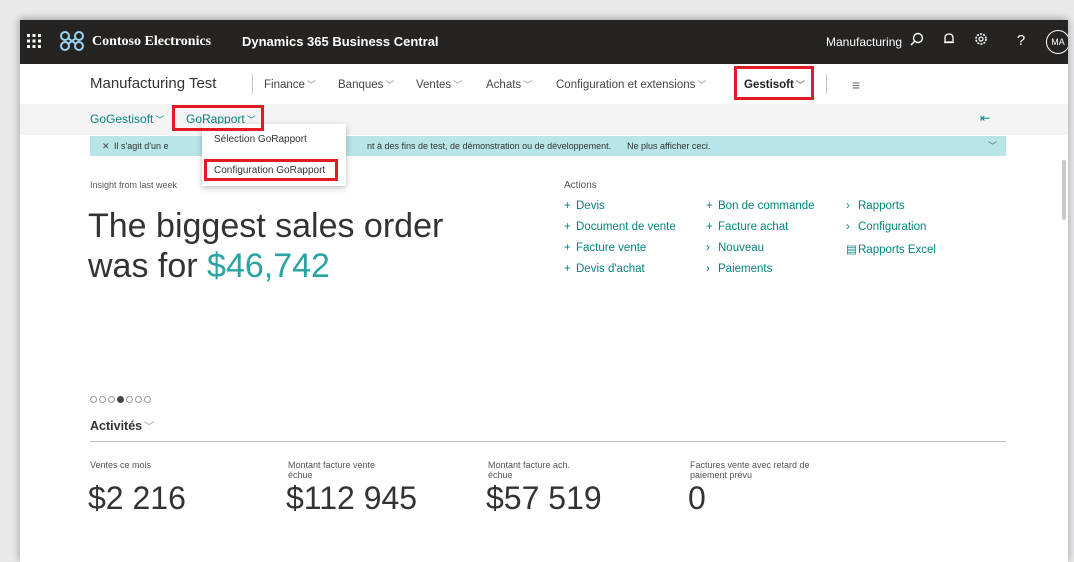 This screenshot has height=562, width=1074. What do you see at coordinates (897, 250) in the screenshot?
I see `action-label: Rapports Excel` at bounding box center [897, 250].